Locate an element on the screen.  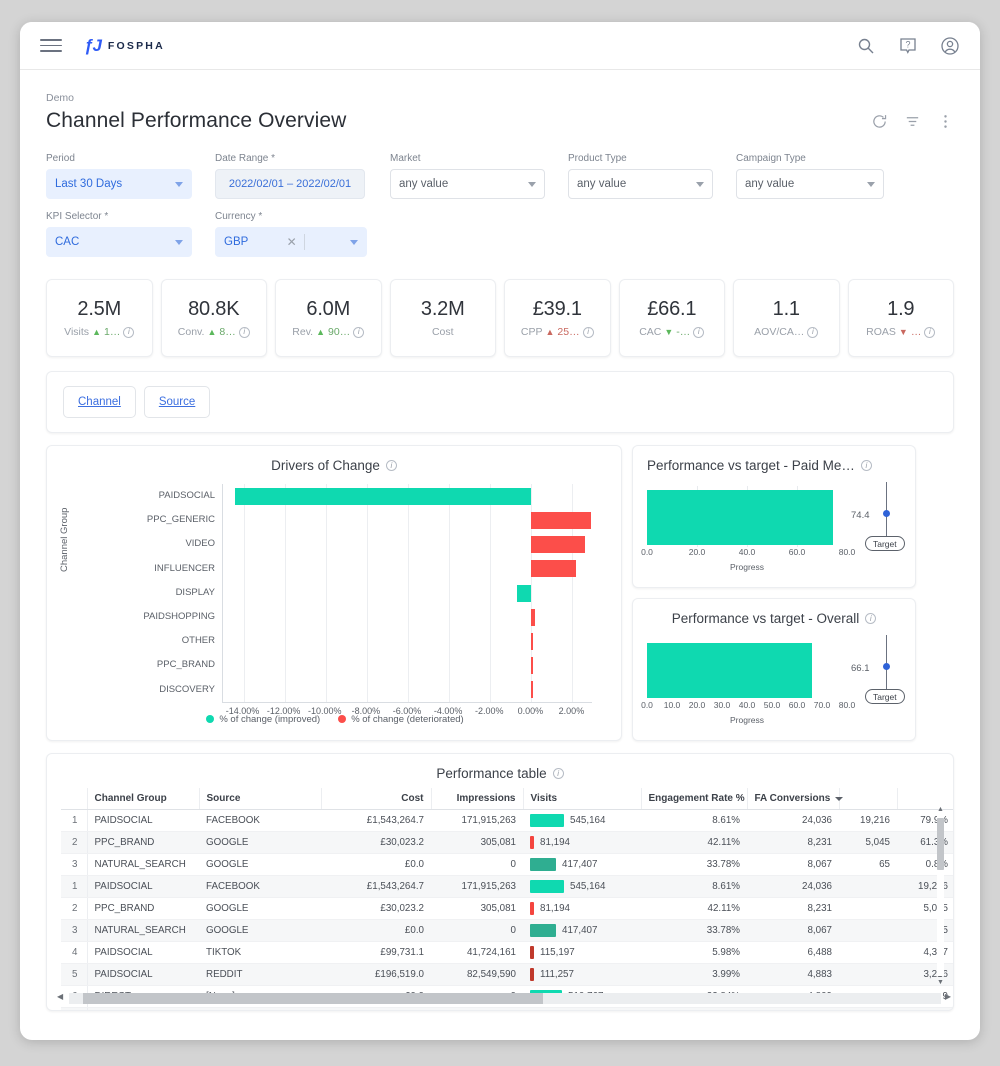
th-cost: Cost is located at coordinates (376, 799).